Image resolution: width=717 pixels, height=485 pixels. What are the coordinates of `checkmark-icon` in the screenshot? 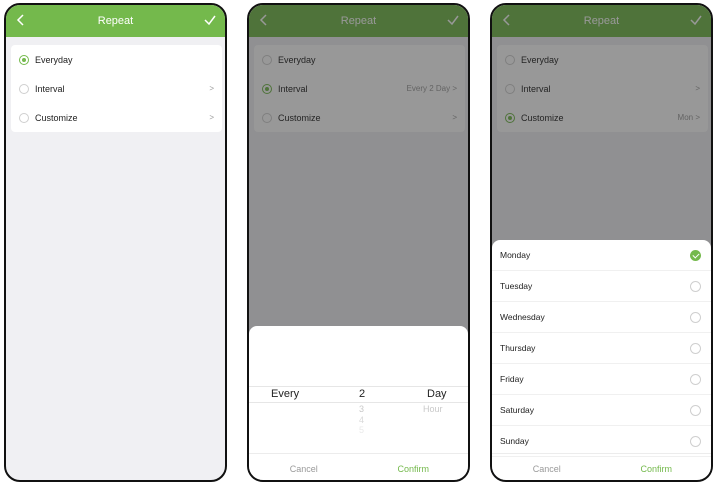 It's located at (210, 20).